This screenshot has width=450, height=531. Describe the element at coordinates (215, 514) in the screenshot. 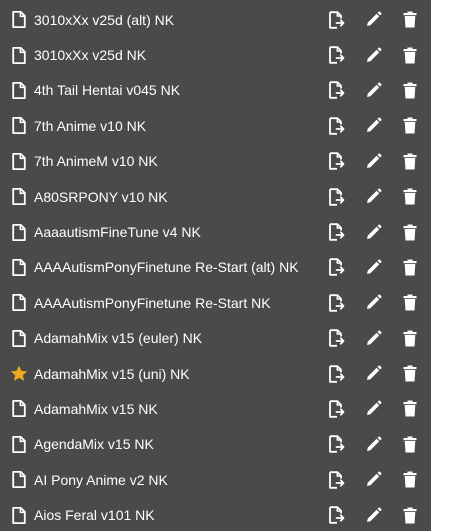

I see `list-item: Aios Feral v101 NK` at that location.